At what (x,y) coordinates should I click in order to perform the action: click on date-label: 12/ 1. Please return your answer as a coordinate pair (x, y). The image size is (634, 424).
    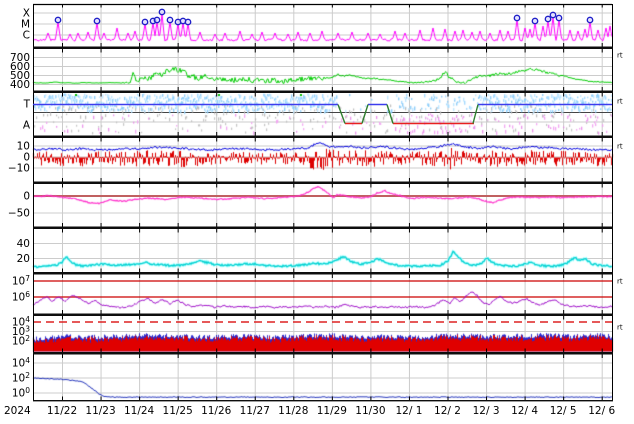
    Looking at the image, I should click on (408, 411).